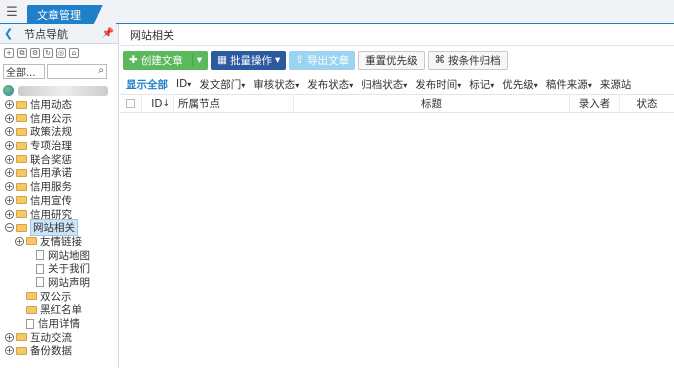 This screenshot has height=368, width=674. What do you see at coordinates (59, 296) in the screenshot?
I see `tree-node: 双公示` at bounding box center [59, 296].